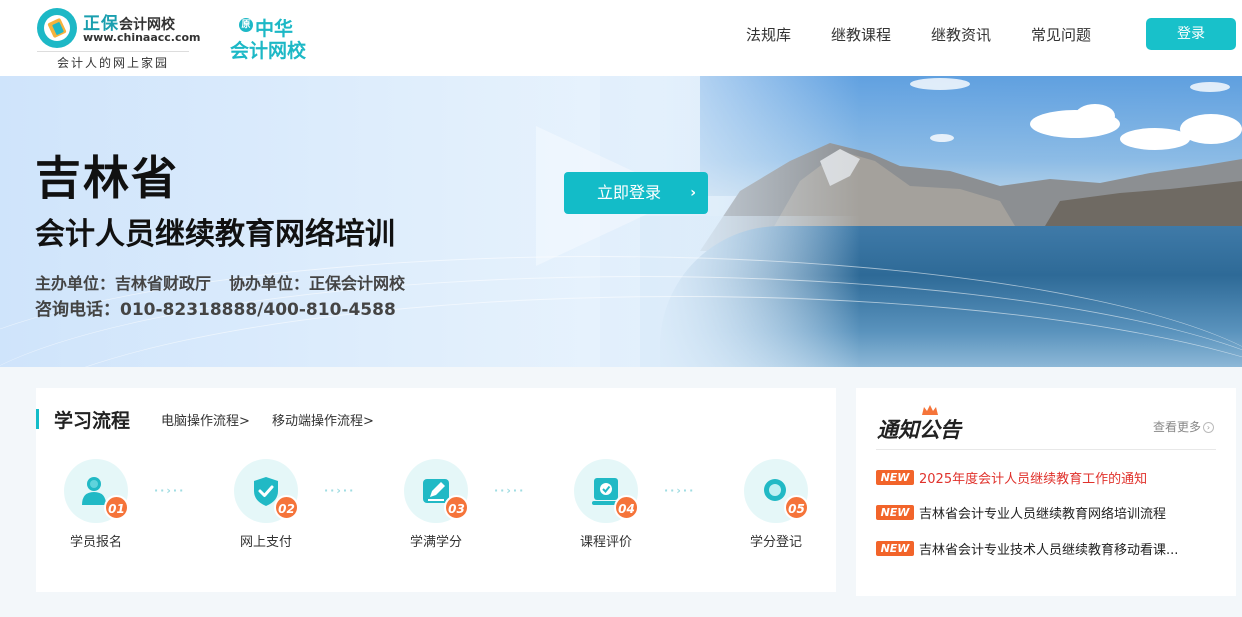 This screenshot has width=1242, height=617. I want to click on step-label: 课程评价, so click(605, 542).